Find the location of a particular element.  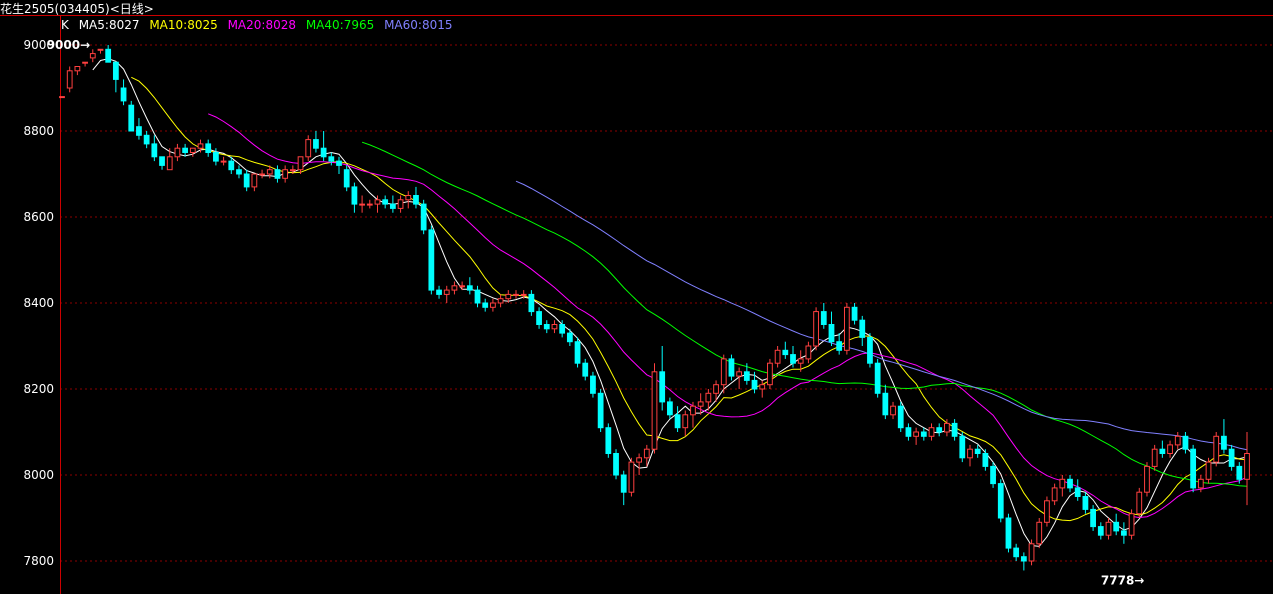

y-tick-labels: 7800800082008400860088009000 is located at coordinates (38, 303).